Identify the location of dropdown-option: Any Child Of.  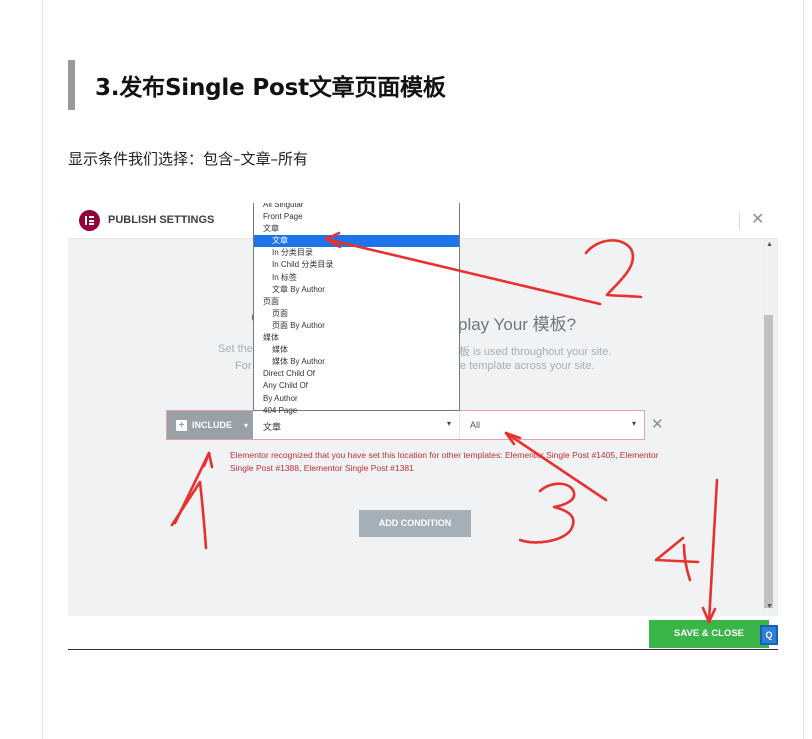
(356, 386).